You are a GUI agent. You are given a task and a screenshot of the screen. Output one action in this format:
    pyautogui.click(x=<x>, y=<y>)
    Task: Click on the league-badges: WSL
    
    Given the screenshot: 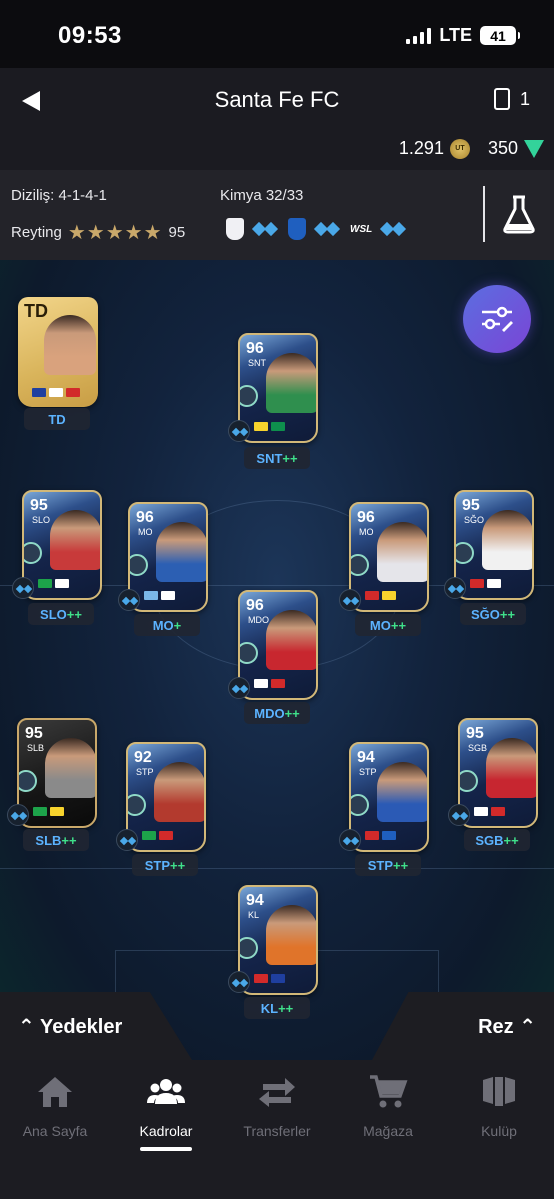 What is the action you would take?
    pyautogui.click(x=317, y=229)
    